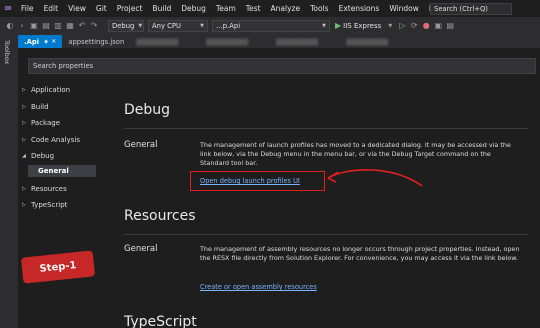 Image resolution: width=540 pixels, height=328 pixels. What do you see at coordinates (67, 123) in the screenshot?
I see `nav-item-package: ▷ Package` at bounding box center [67, 123].